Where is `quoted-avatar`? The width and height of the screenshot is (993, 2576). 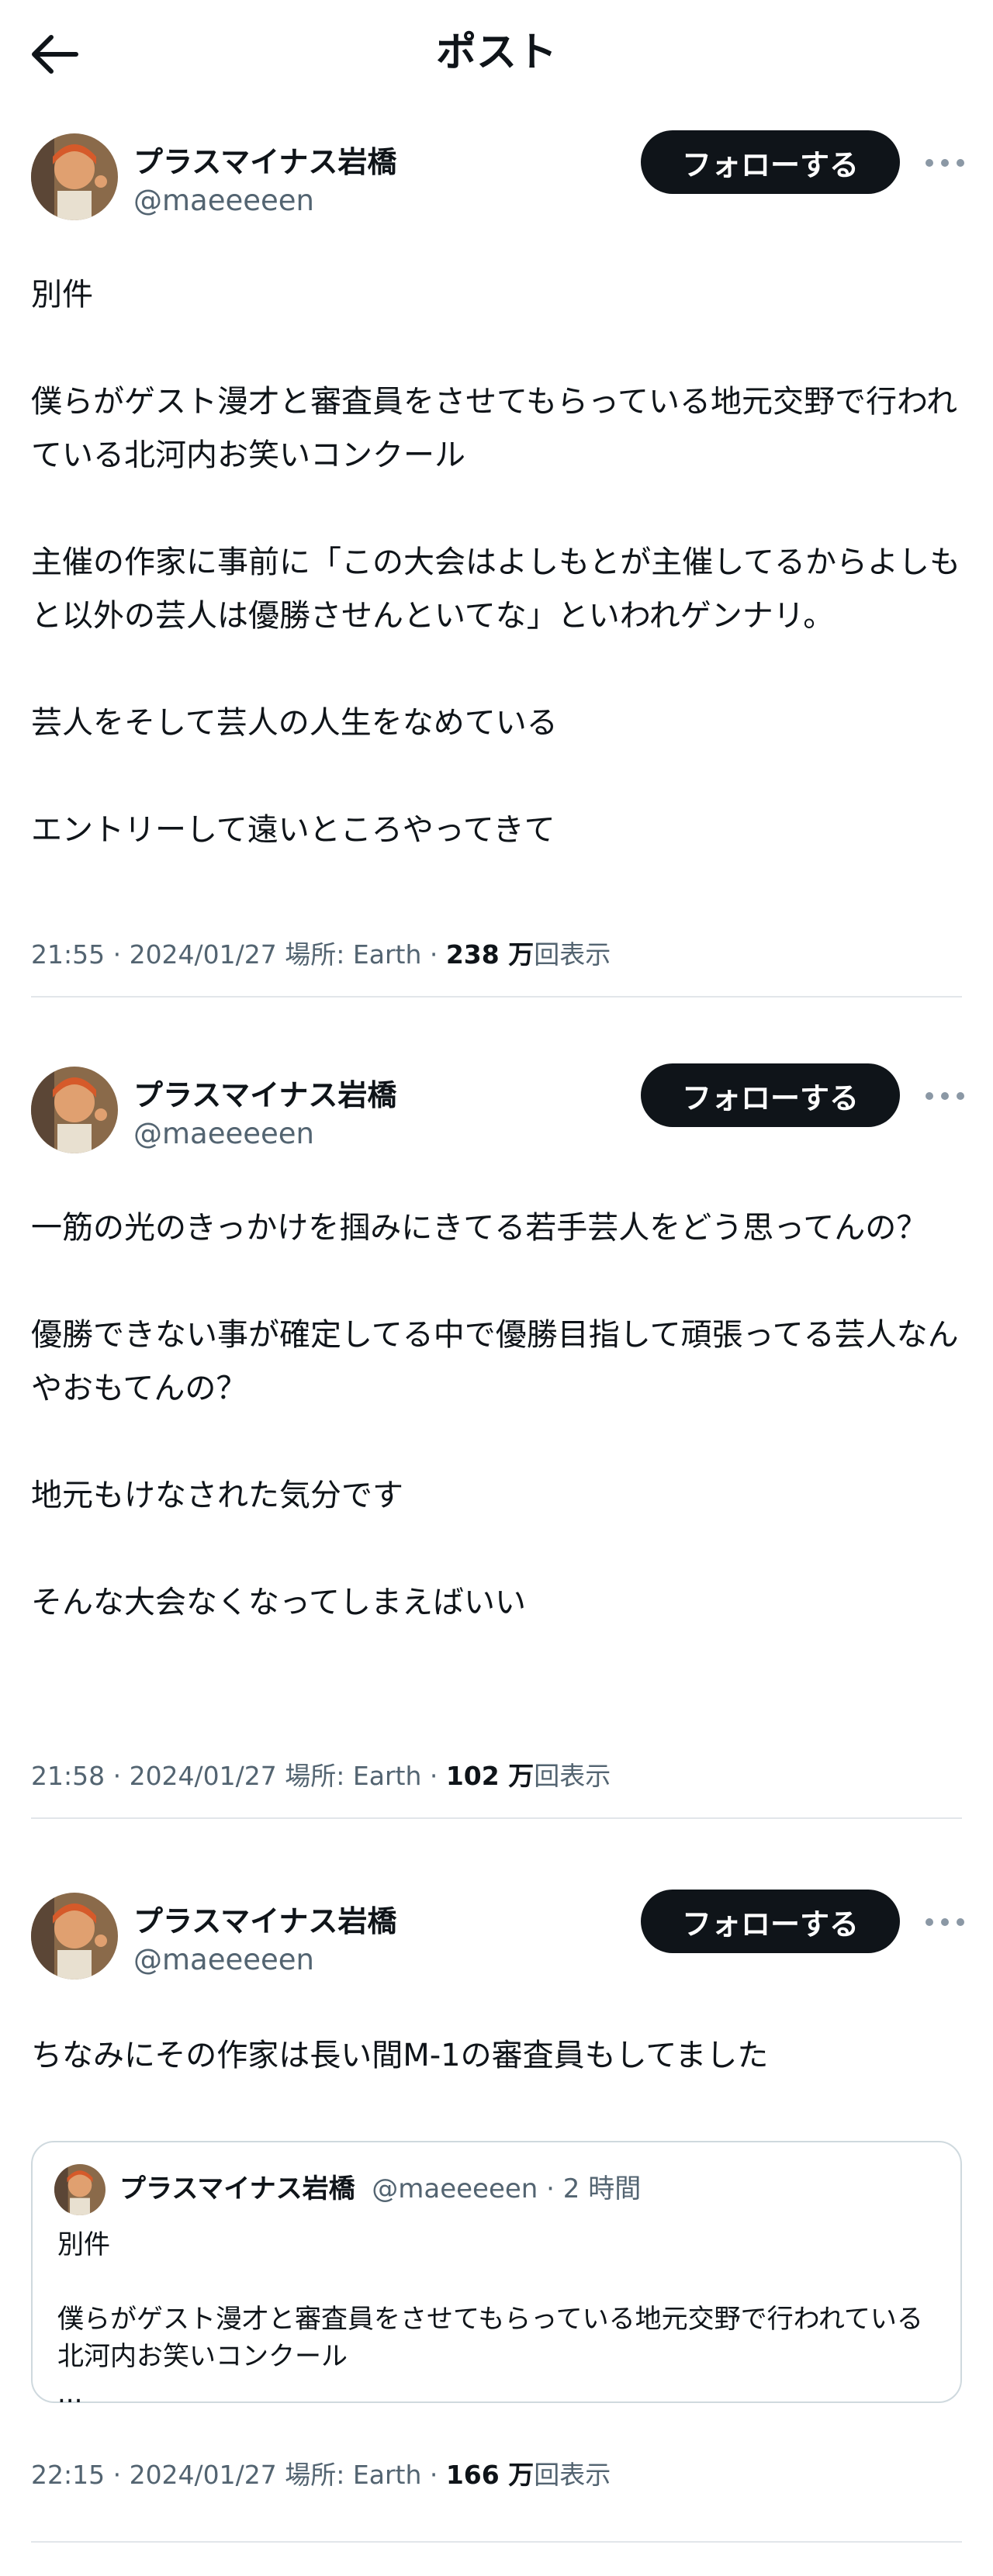 quoted-avatar is located at coordinates (80, 2189).